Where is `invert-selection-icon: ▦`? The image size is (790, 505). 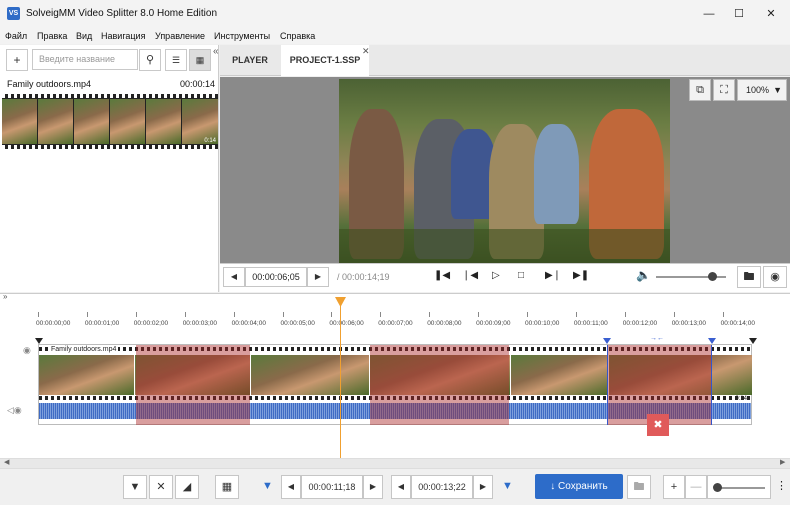 invert-selection-icon: ▦ is located at coordinates (227, 487).